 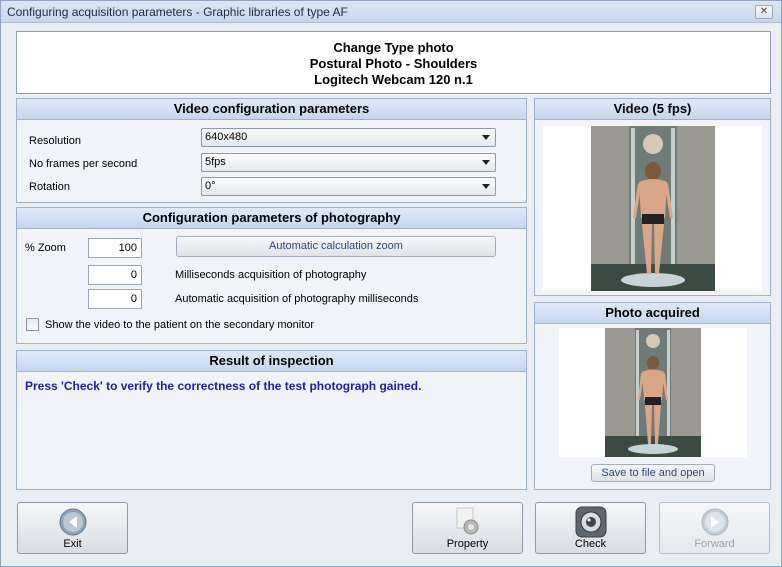 I want to click on auto-zoom-button: Automatic calculation zoom, so click(x=336, y=246).